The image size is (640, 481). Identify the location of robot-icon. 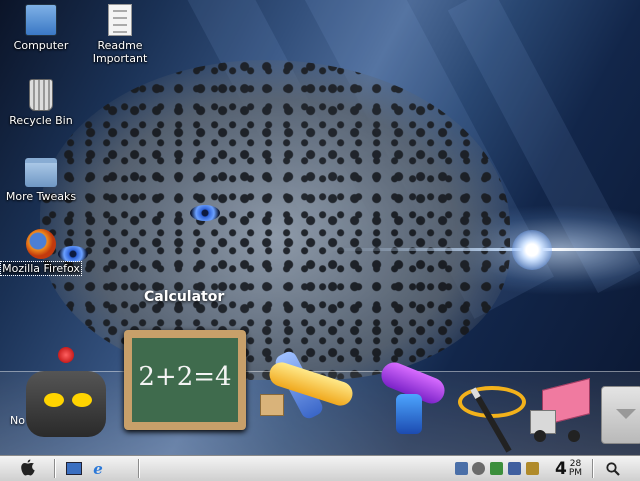
(66, 404).